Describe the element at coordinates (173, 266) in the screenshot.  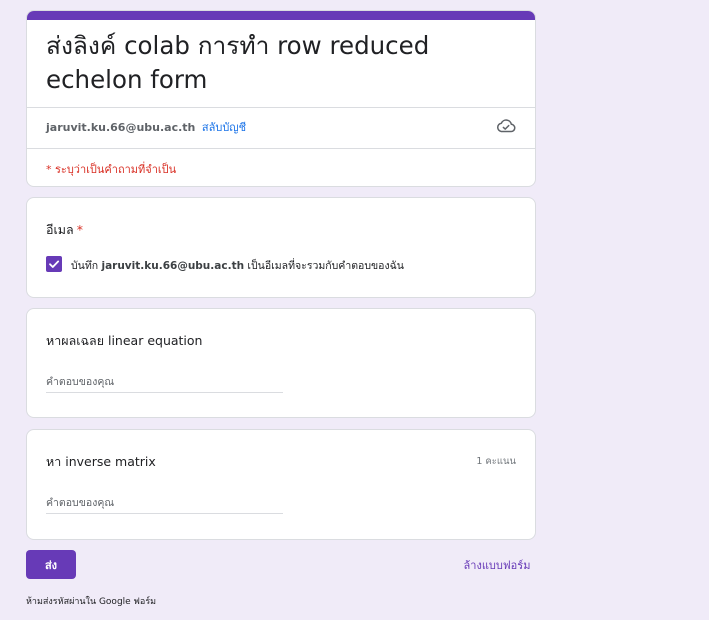
I see `record-email-address: jaruvit.ku.66@ubu.ac.th` at that location.